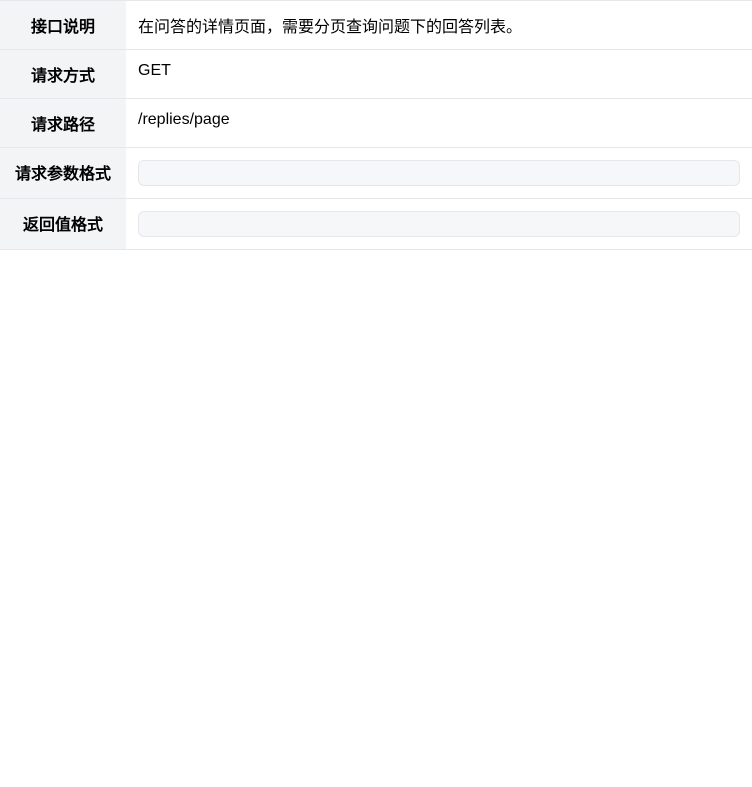  What do you see at coordinates (439, 173) in the screenshot?
I see `request-params-code` at bounding box center [439, 173].